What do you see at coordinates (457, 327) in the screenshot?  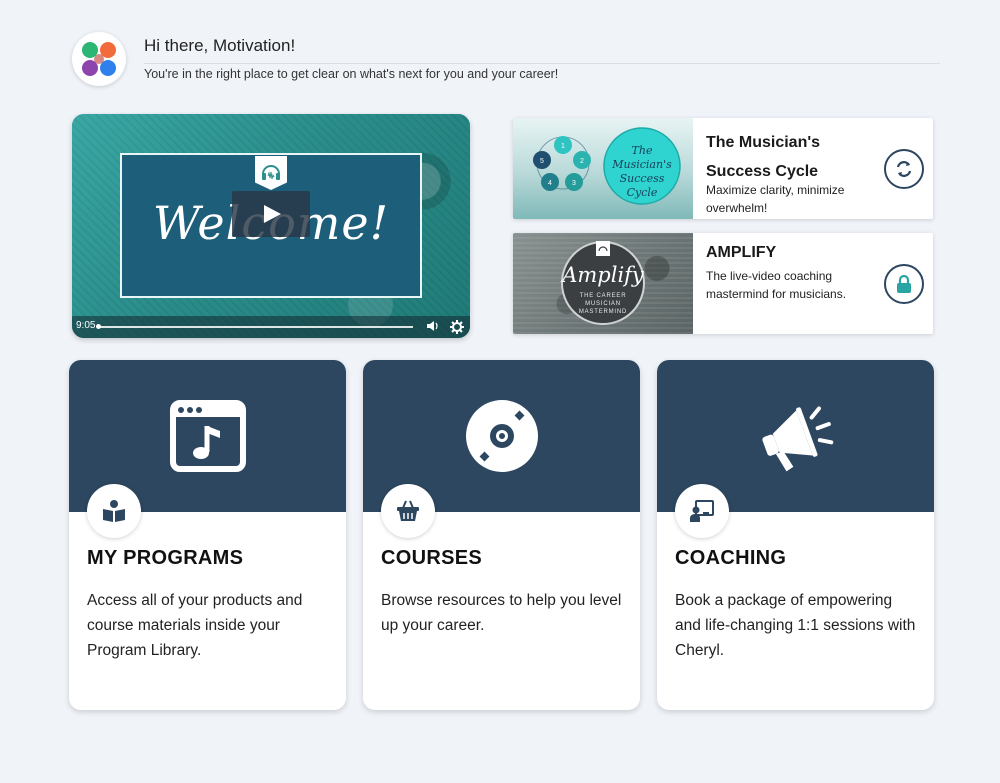 I see `gear-icon` at bounding box center [457, 327].